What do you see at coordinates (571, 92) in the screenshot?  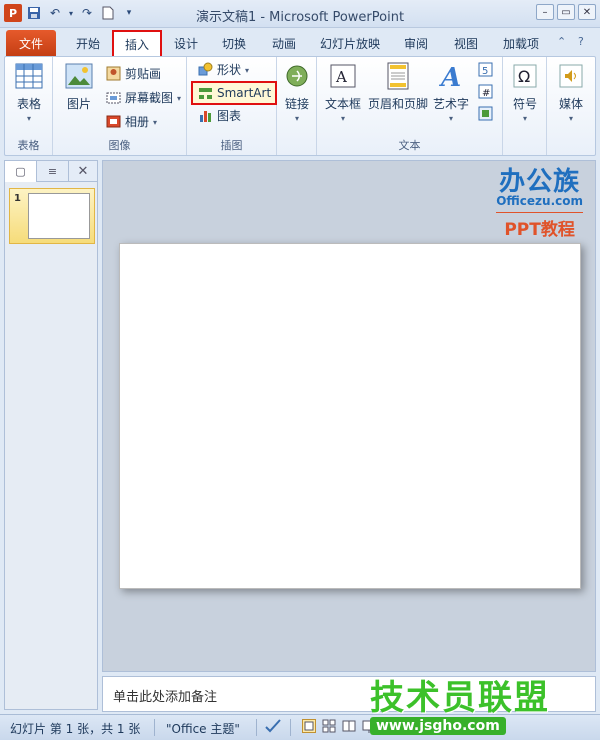 I see `media-button: 媒体 ▾` at bounding box center [571, 92].